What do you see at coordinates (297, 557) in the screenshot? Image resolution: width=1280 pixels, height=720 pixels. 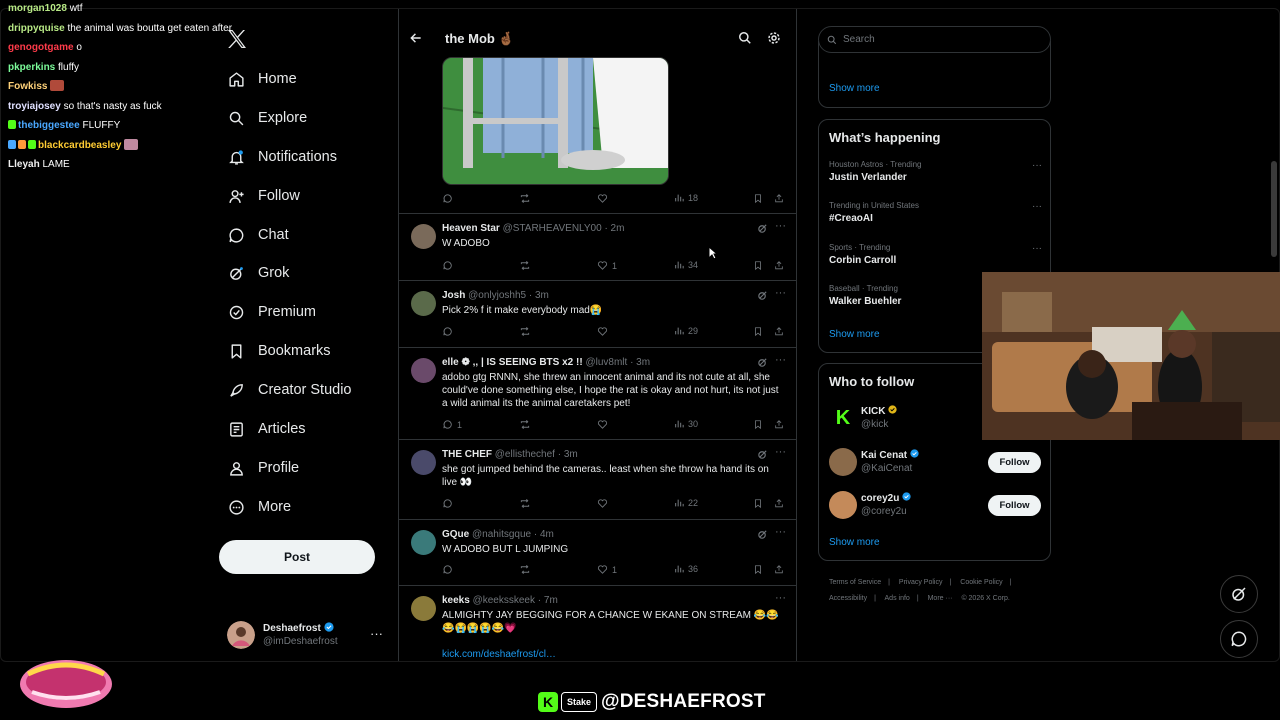 I see `post-button: Post` at bounding box center [297, 557].